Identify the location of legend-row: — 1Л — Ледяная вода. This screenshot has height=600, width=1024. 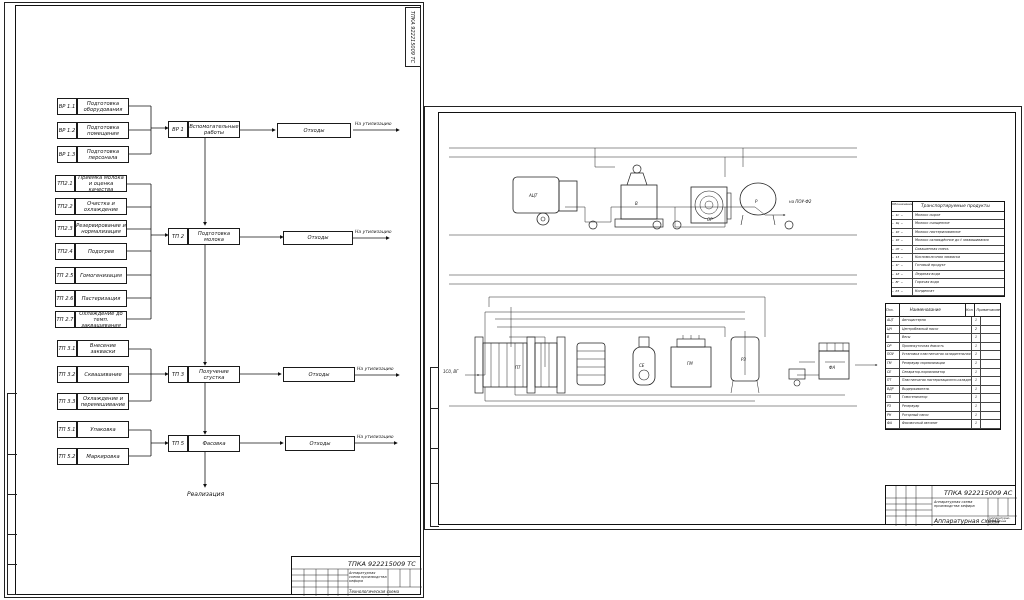
(948, 275).